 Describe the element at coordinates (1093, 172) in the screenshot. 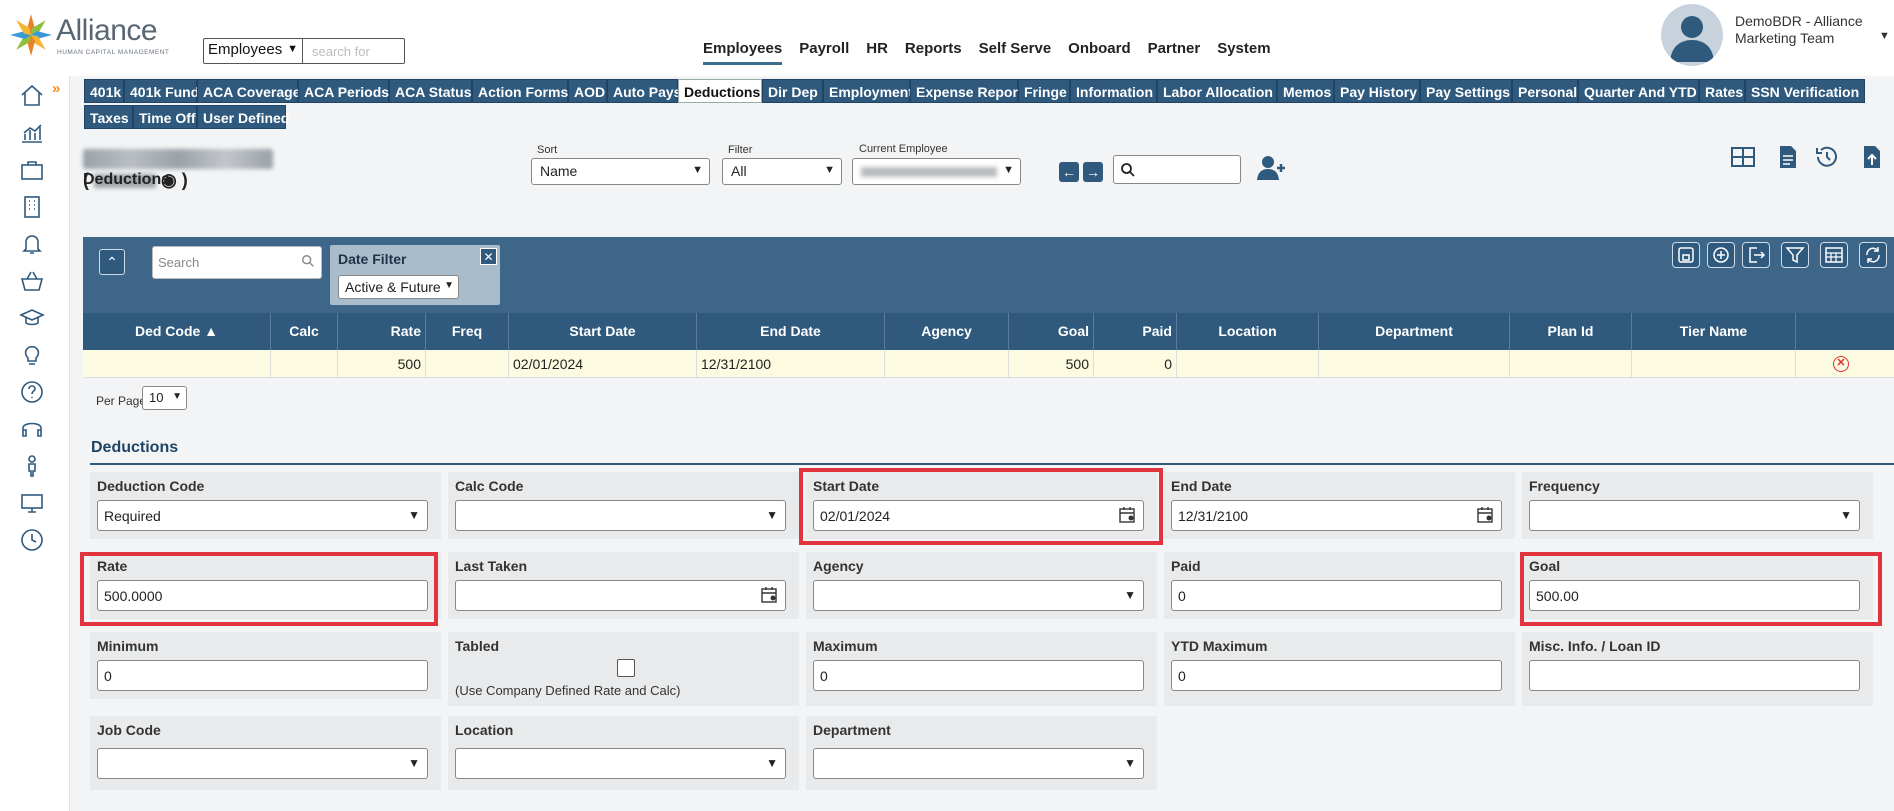

I see `next-employee-button: →` at that location.